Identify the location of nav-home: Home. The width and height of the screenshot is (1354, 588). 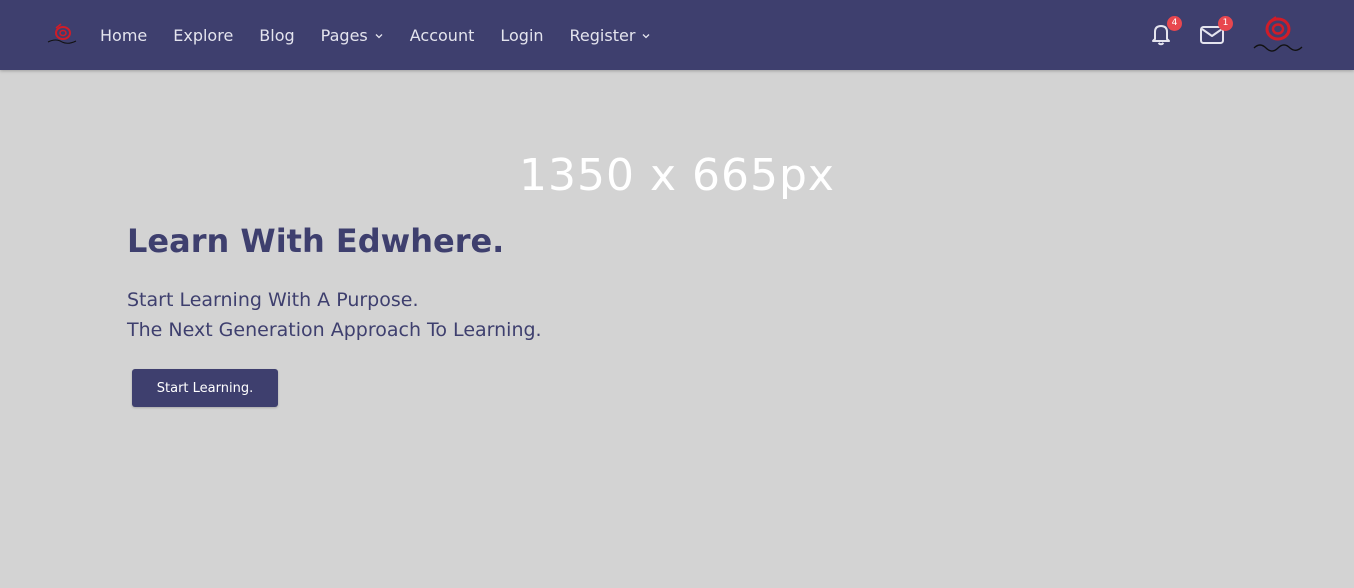
(123, 35).